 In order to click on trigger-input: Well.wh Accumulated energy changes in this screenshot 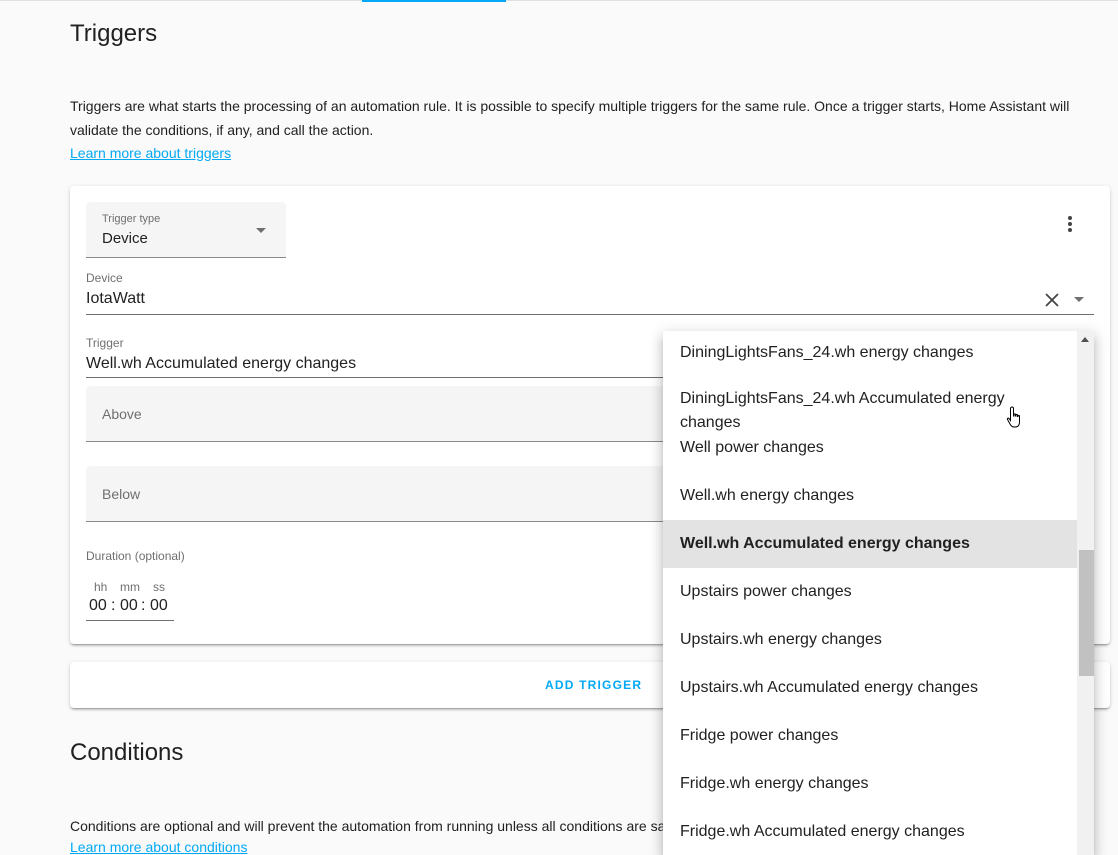, I will do `click(221, 364)`.